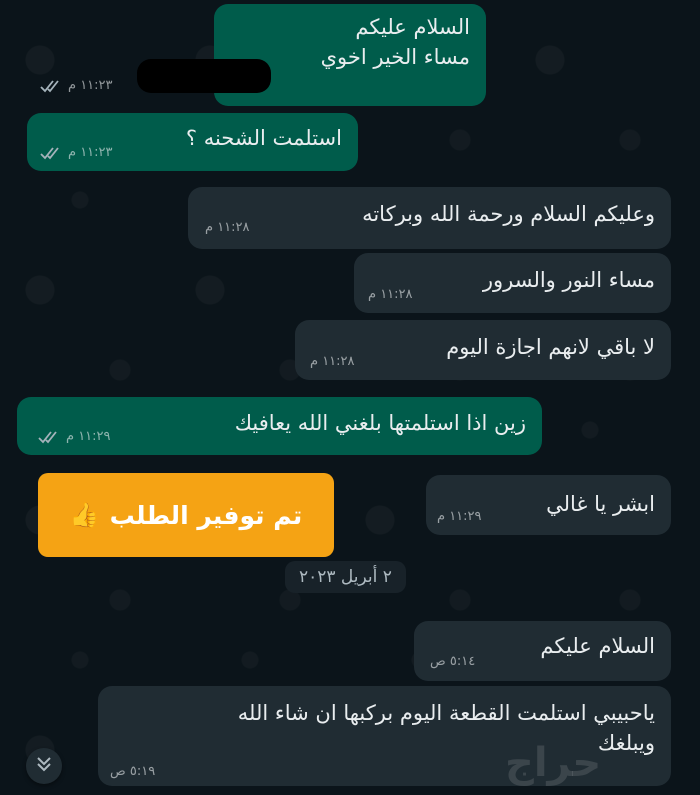  I want to click on message-meta: ٥:١٩ ص, so click(132, 771).